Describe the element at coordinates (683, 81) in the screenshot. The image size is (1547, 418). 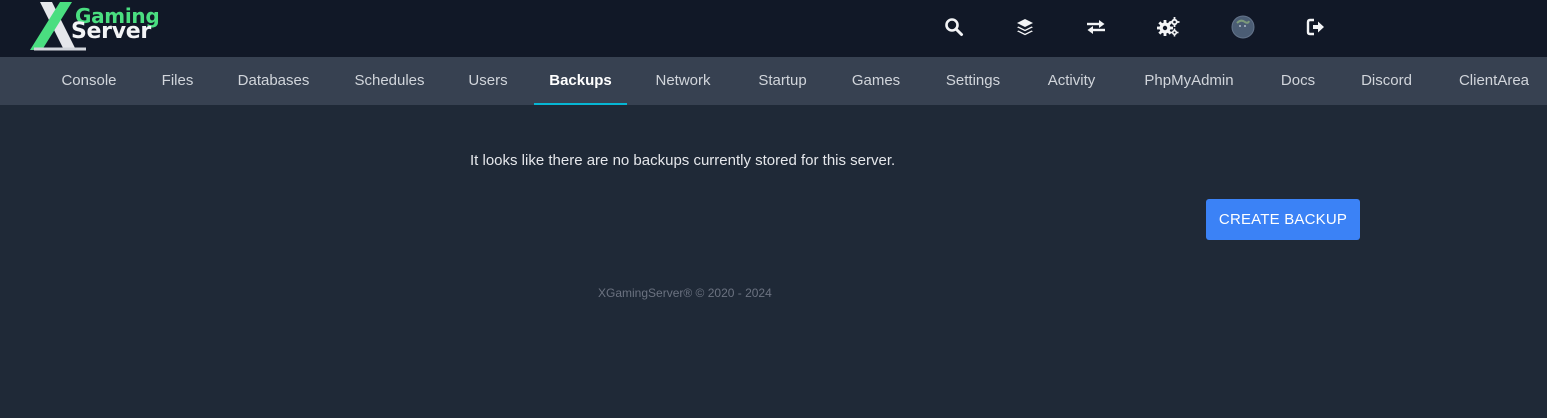
I see `tab-network: Network` at that location.